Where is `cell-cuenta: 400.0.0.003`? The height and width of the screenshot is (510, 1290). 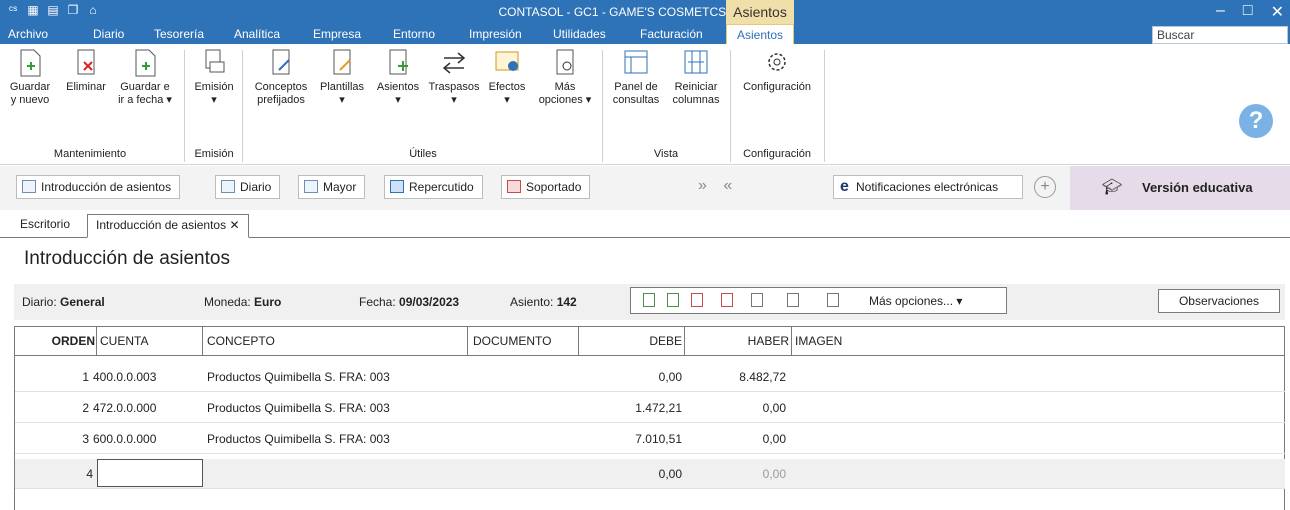
cell-cuenta: 400.0.0.003 is located at coordinates (124, 377).